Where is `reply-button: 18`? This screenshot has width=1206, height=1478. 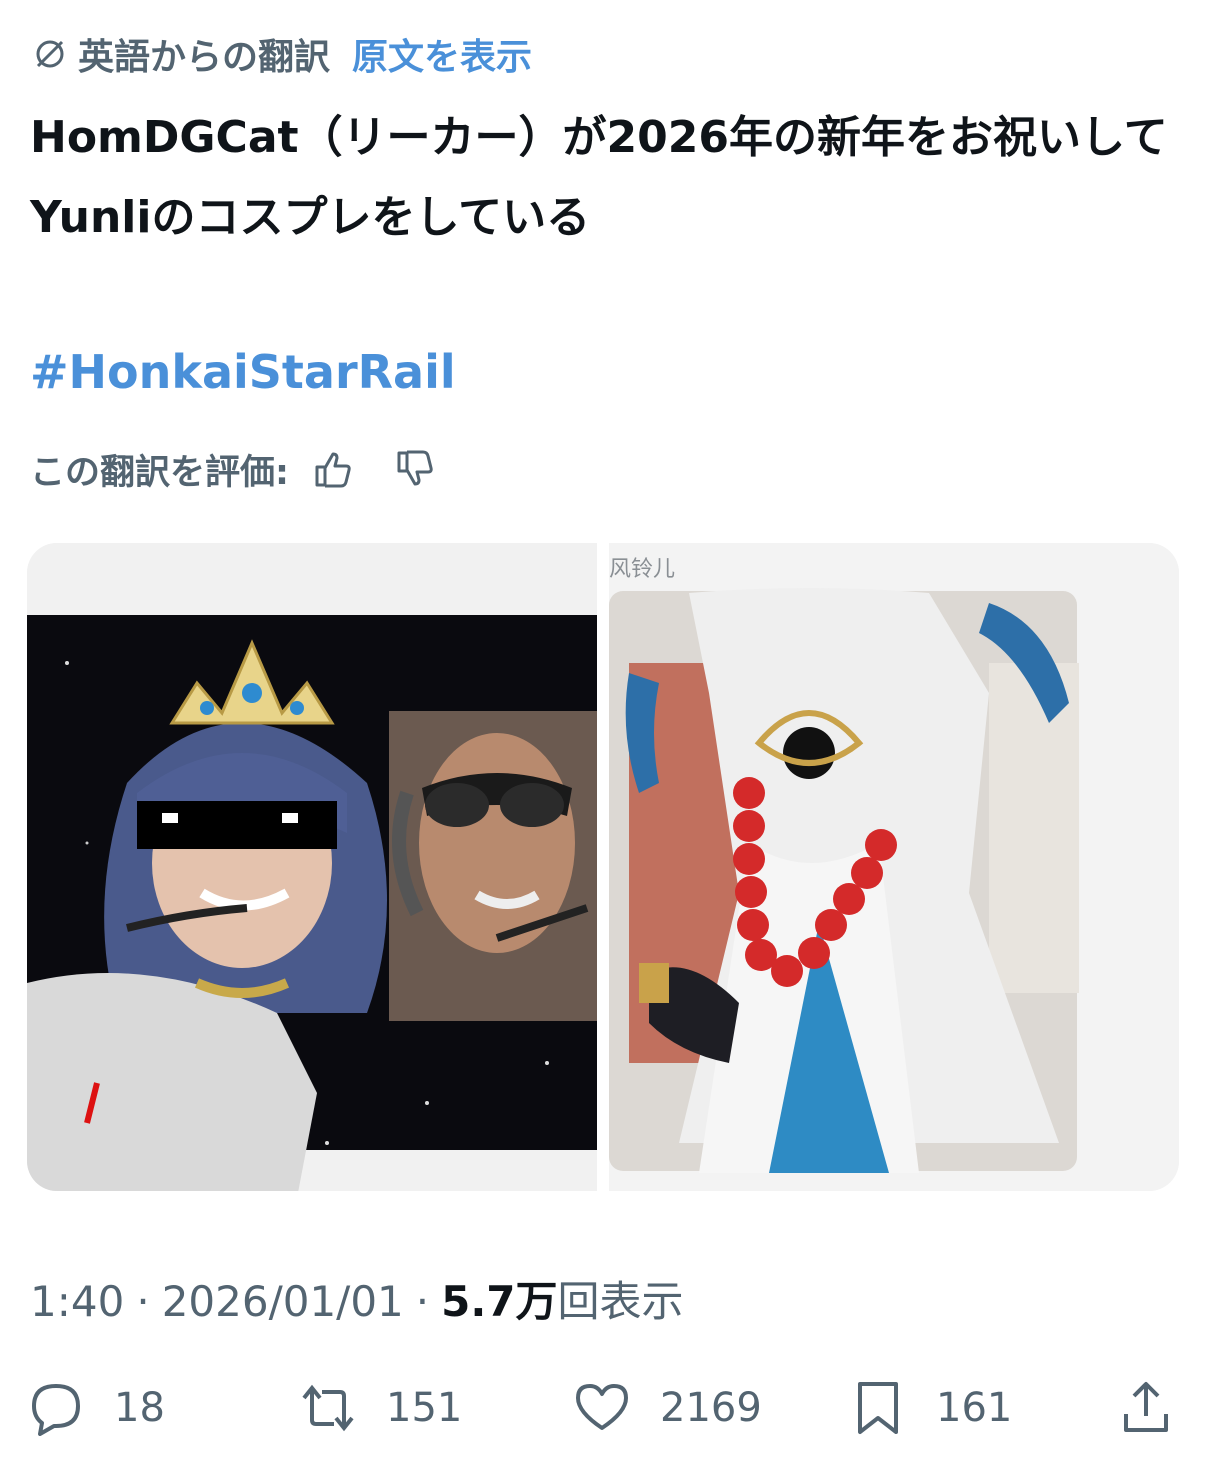
reply-button: 18 is located at coordinates (96, 1408).